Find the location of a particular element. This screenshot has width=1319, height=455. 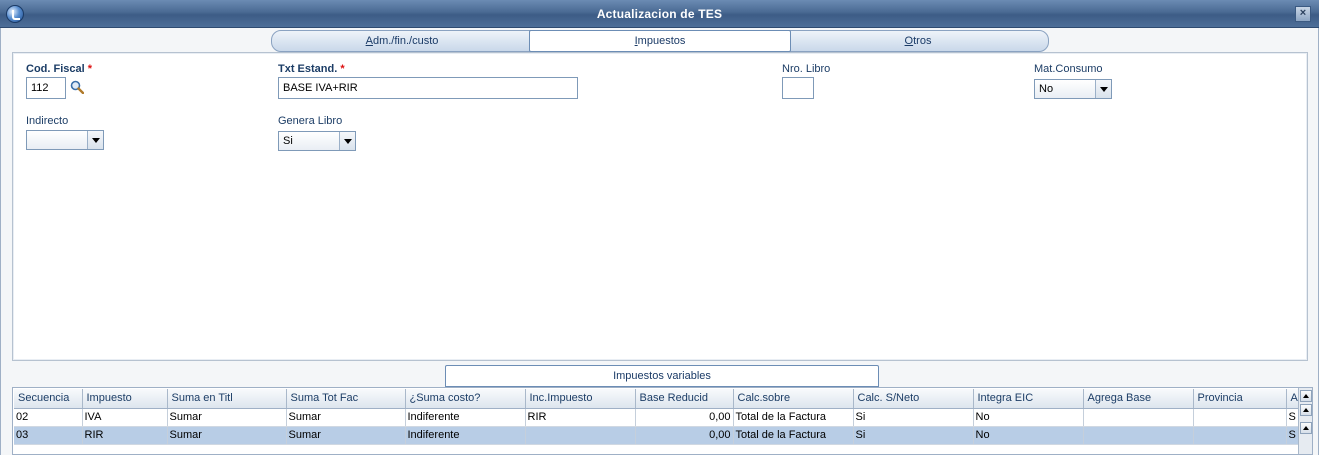

column-header: ¿Suma costo? is located at coordinates (465, 399).